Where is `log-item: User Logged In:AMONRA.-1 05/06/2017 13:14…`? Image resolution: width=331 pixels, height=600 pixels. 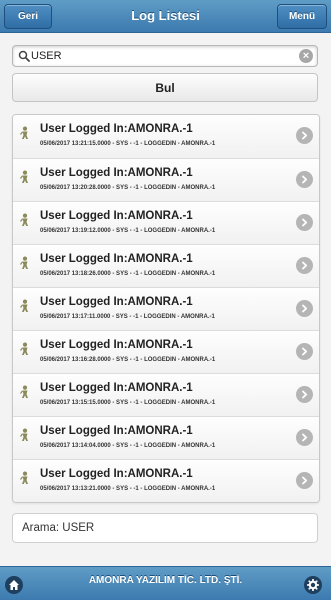
log-item: User Logged In:AMONRA.-1 05/06/2017 13:14… is located at coordinates (166, 437).